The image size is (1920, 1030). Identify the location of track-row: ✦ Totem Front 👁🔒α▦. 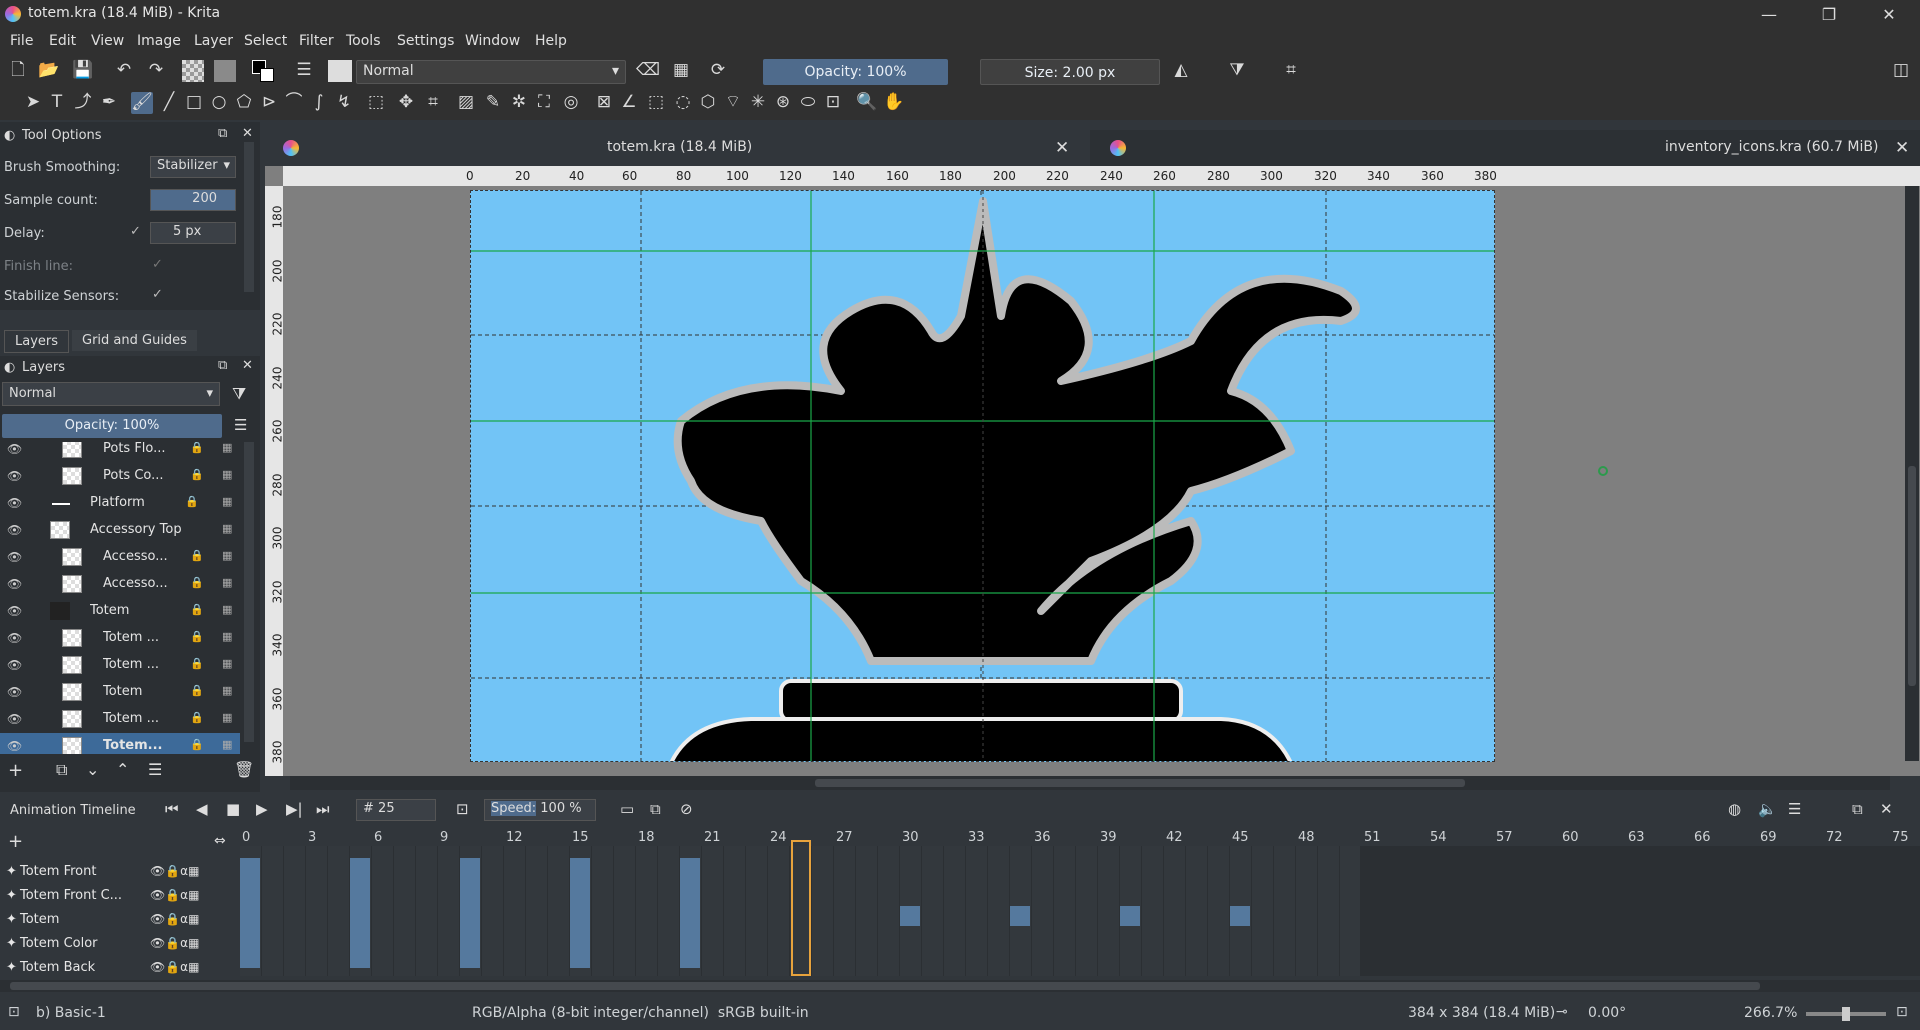
(127, 872).